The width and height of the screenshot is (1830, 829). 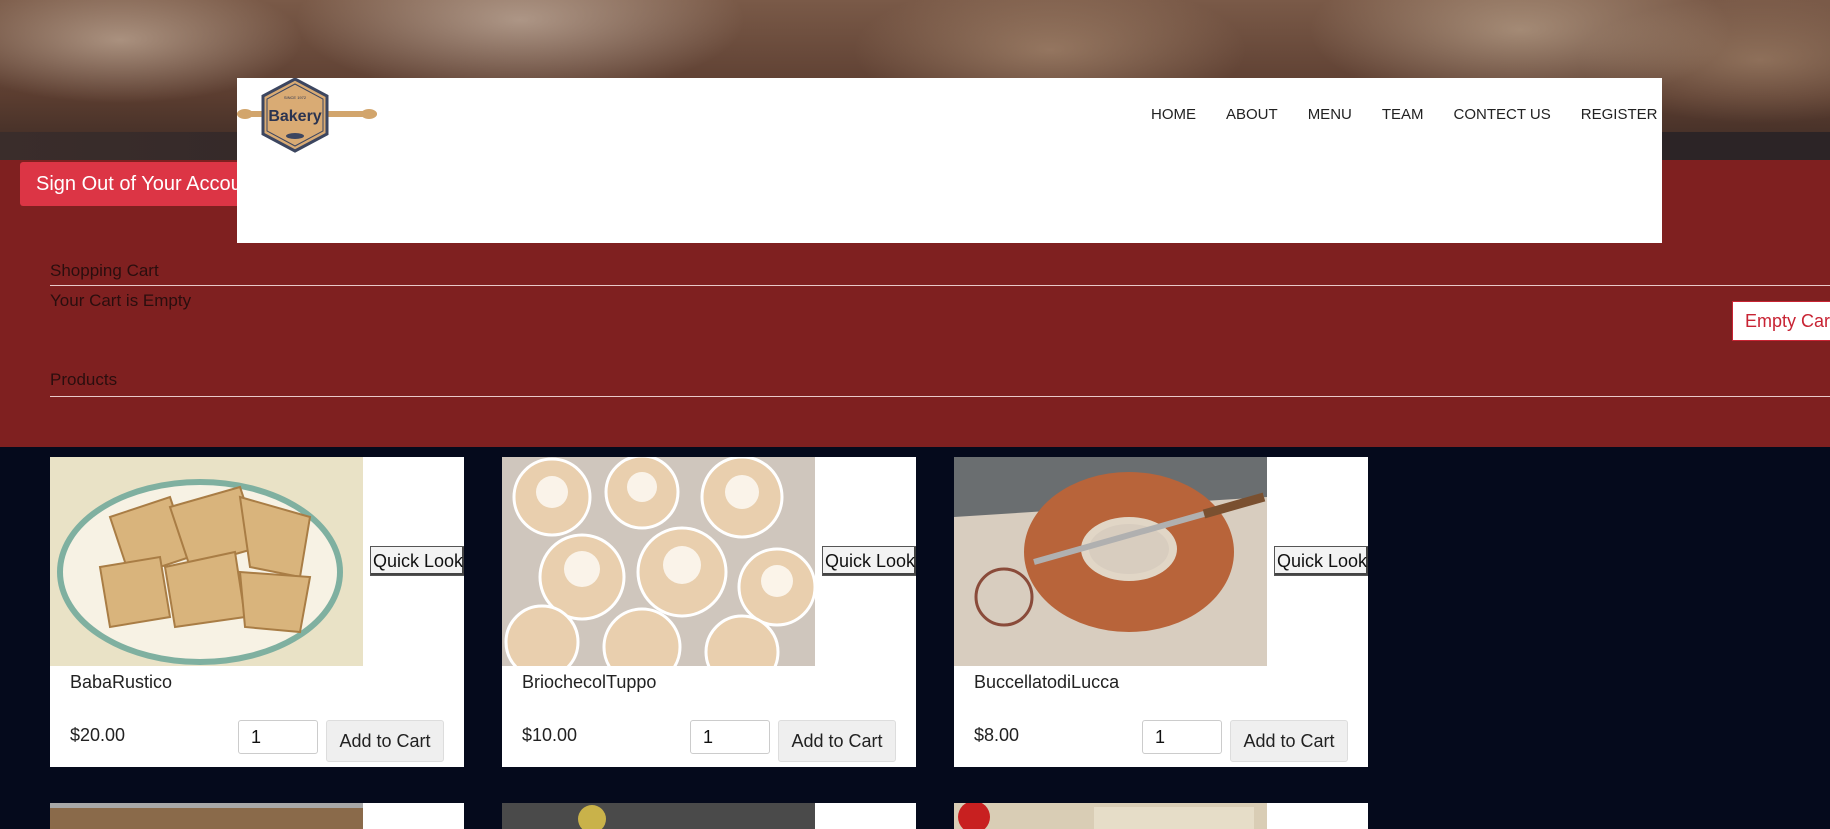 What do you see at coordinates (997, 735) in the screenshot?
I see `product-price: $8.00` at bounding box center [997, 735].